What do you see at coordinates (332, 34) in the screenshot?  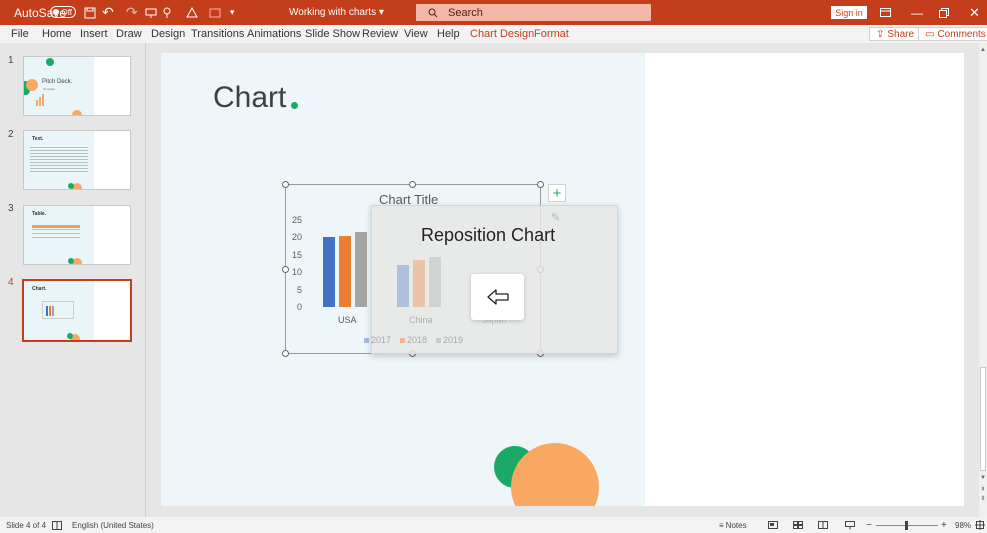 I see `tab-slide-show: Slide Show` at bounding box center [332, 34].